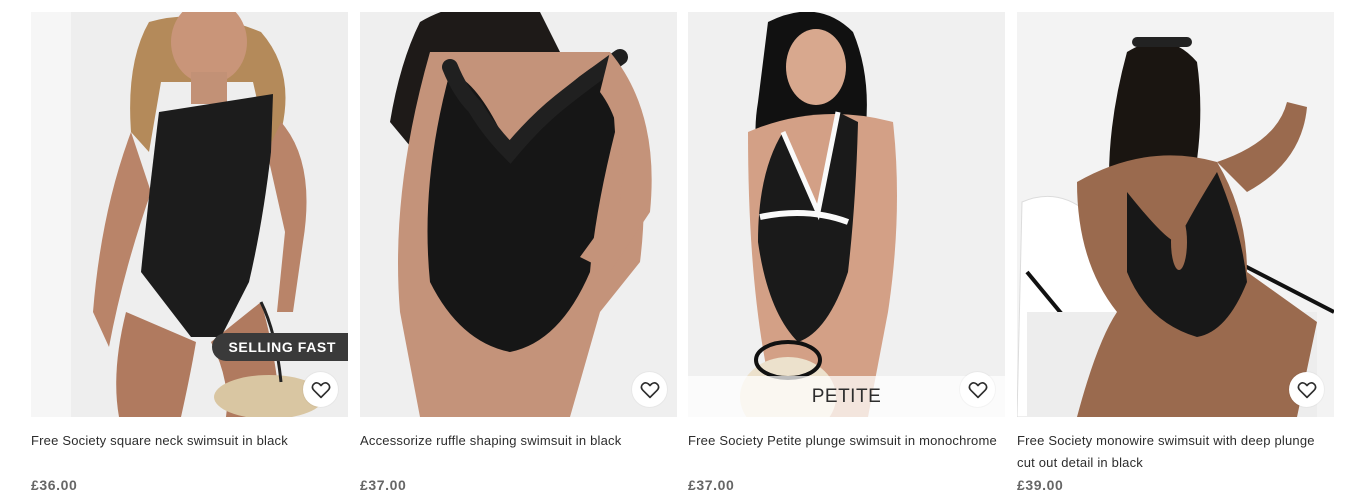  I want to click on product-price: £36.00, so click(54, 485).